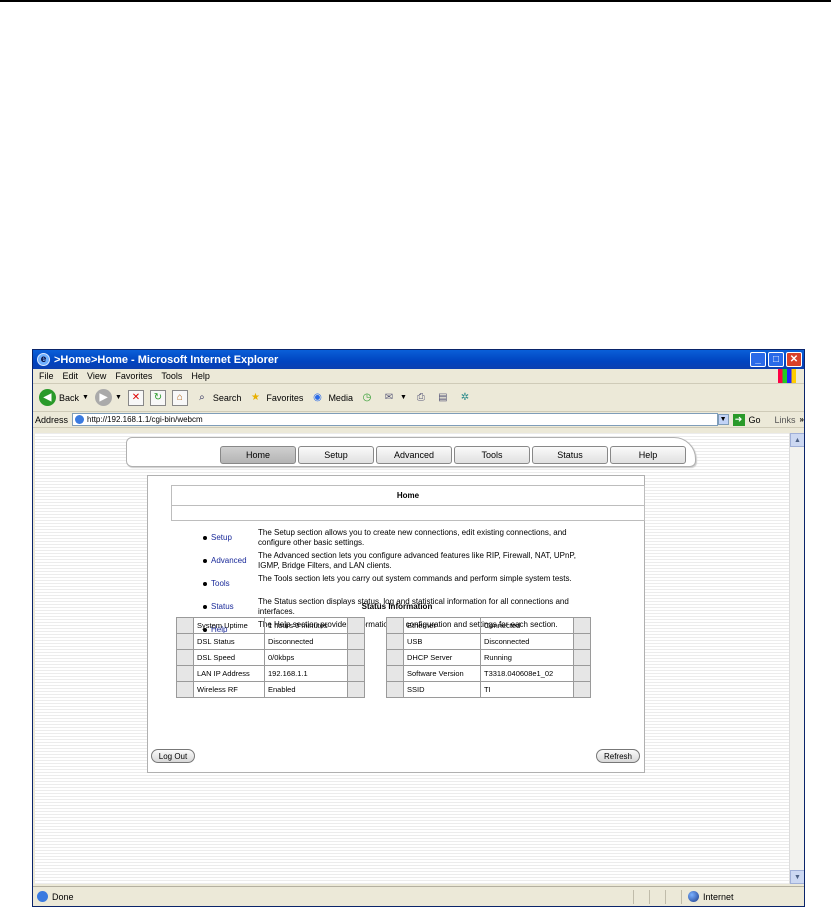  What do you see at coordinates (229, 560) in the screenshot?
I see `advanced-link: Advanced` at bounding box center [229, 560].